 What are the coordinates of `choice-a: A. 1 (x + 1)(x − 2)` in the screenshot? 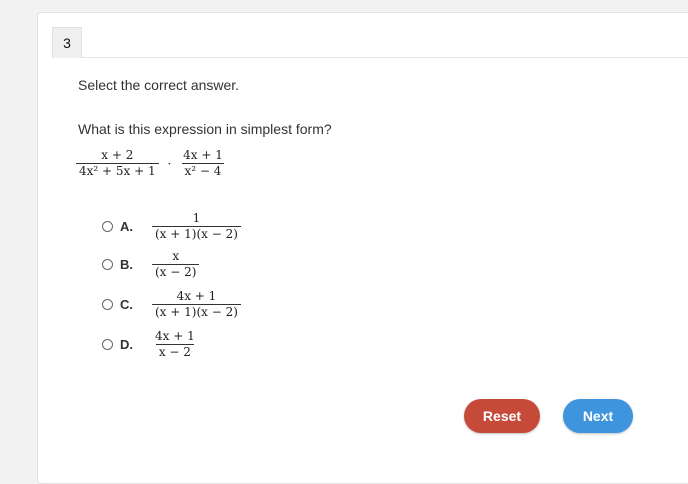 It's located at (171, 226).